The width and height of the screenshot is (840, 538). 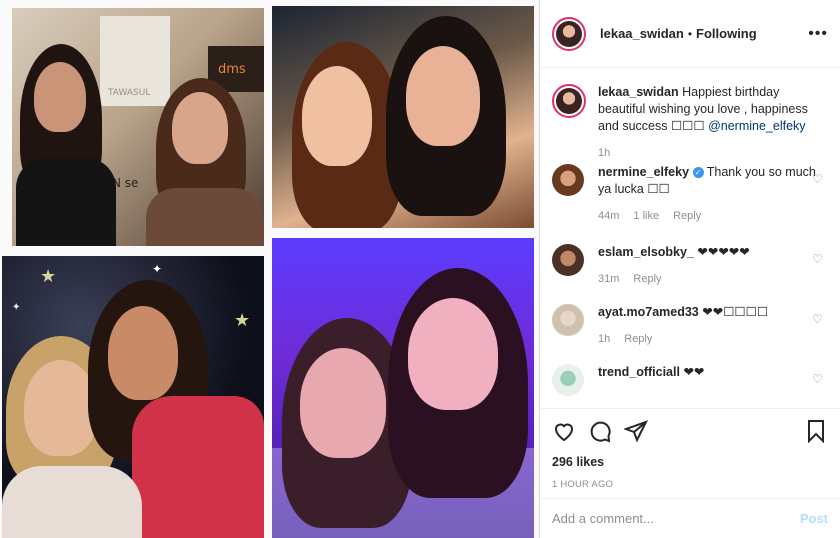 I want to click on share-icon, so click(x=636, y=431).